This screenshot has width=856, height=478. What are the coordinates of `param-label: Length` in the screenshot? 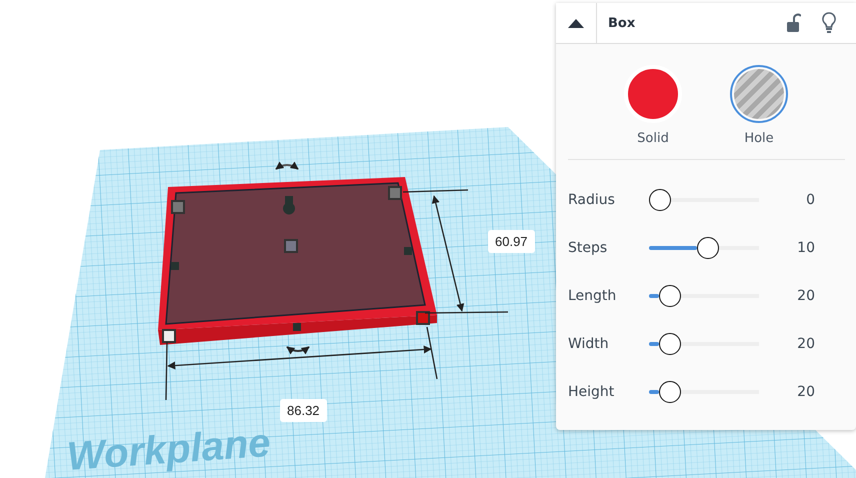 It's located at (593, 296).